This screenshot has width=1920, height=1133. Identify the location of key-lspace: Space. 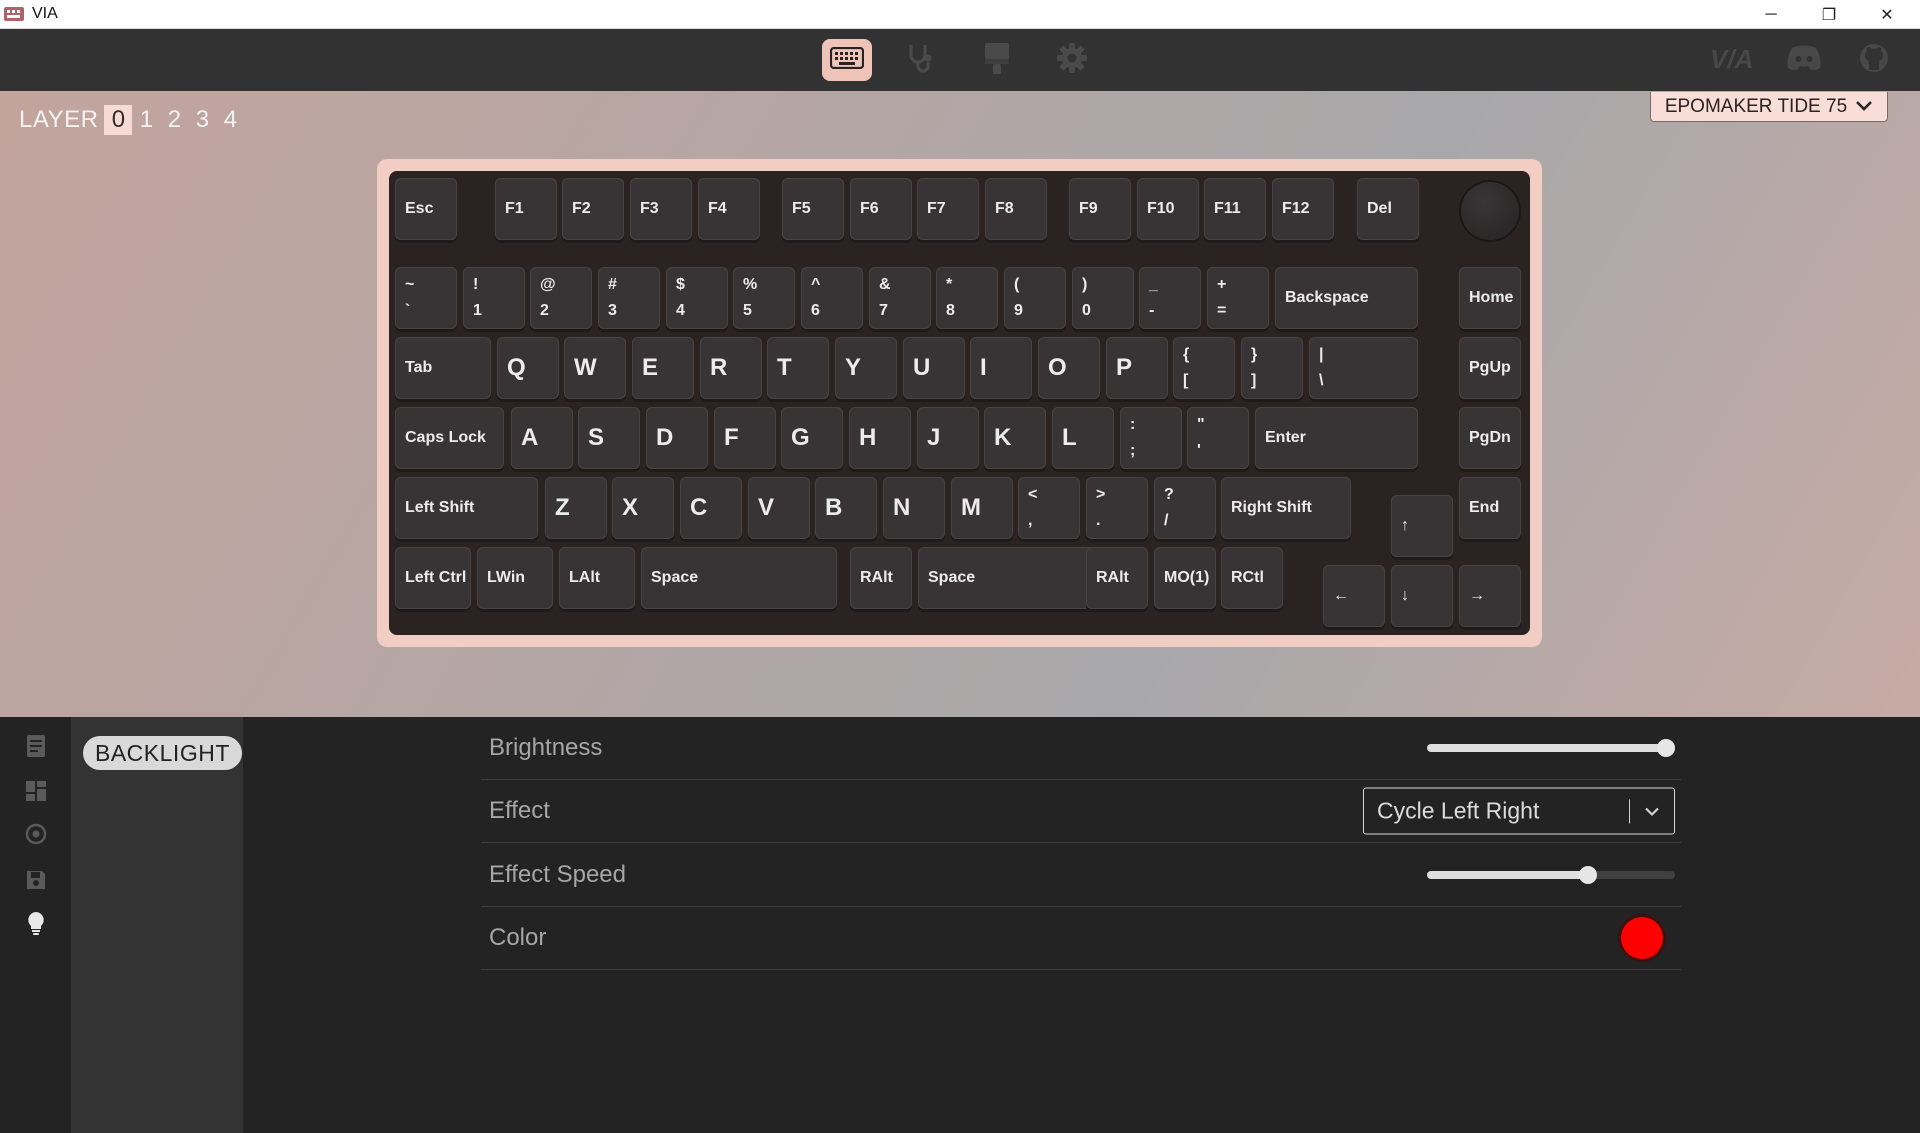
(739, 578).